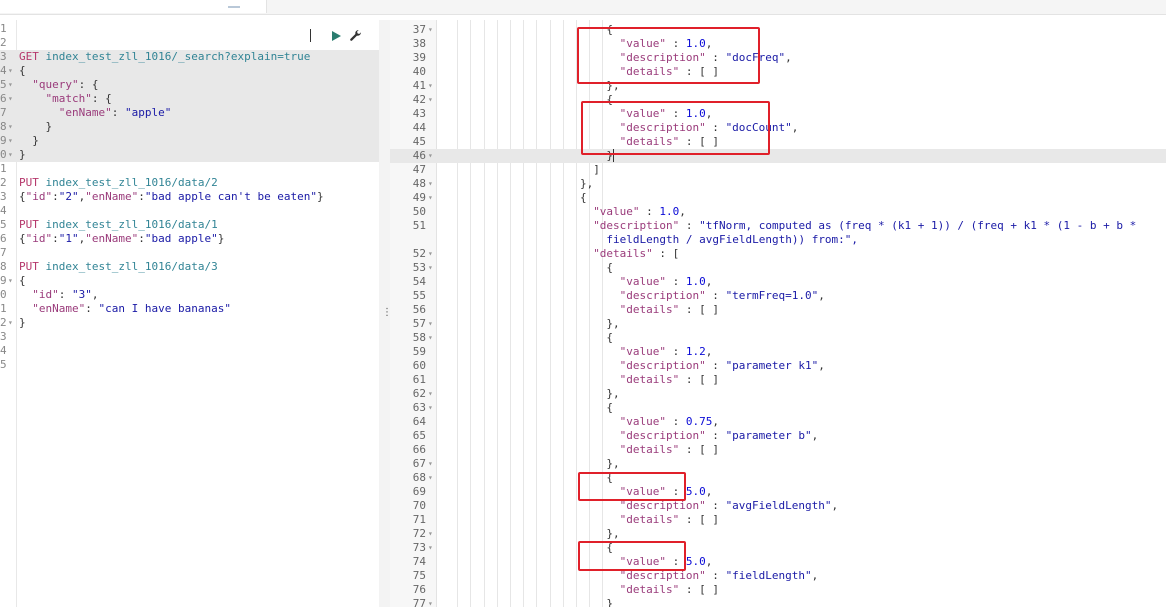 Image resolution: width=1166 pixels, height=607 pixels. What do you see at coordinates (3, 126) in the screenshot?
I see `line-number: 8` at bounding box center [3, 126].